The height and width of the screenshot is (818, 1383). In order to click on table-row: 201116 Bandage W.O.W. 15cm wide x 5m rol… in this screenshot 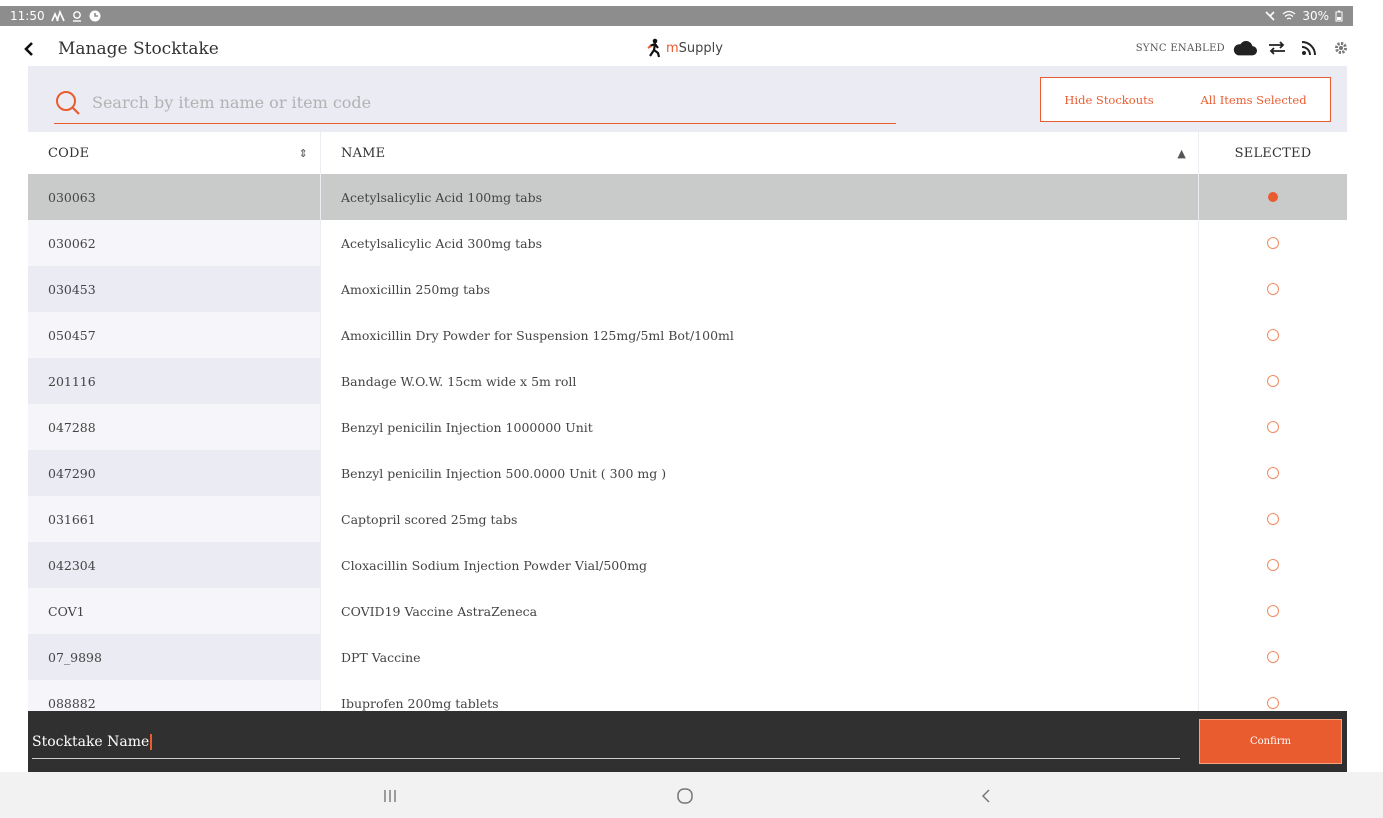, I will do `click(687, 381)`.